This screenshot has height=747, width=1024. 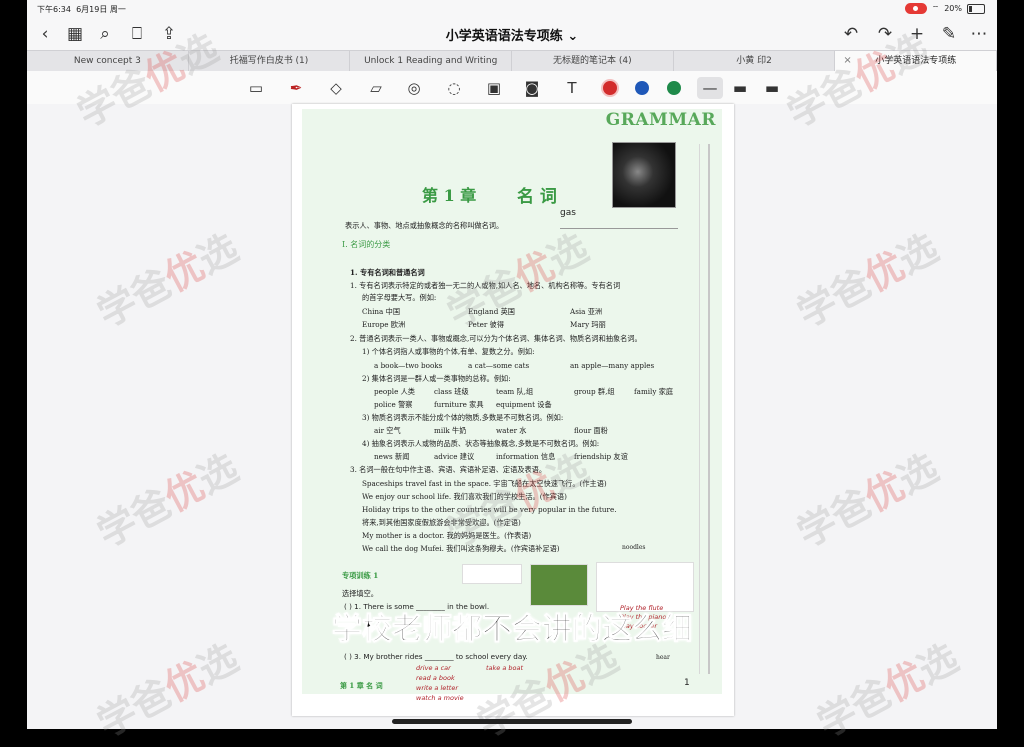 What do you see at coordinates (979, 34) in the screenshot?
I see `more-icon: ⋯` at bounding box center [979, 34].